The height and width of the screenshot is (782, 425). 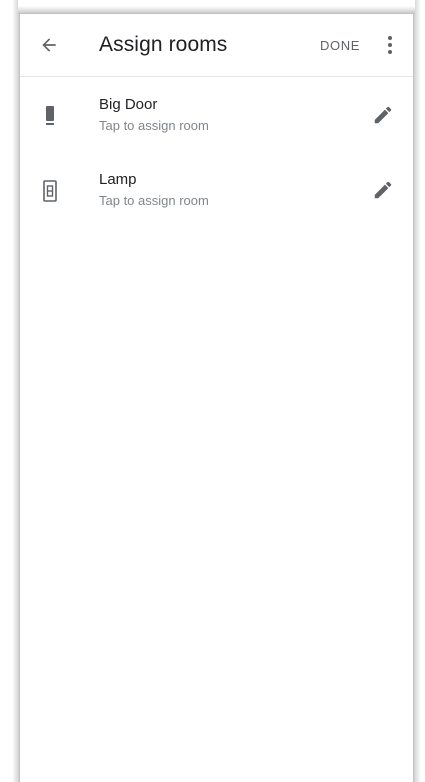 I want to click on app-bar: Assign rooms DONE, so click(x=216, y=45).